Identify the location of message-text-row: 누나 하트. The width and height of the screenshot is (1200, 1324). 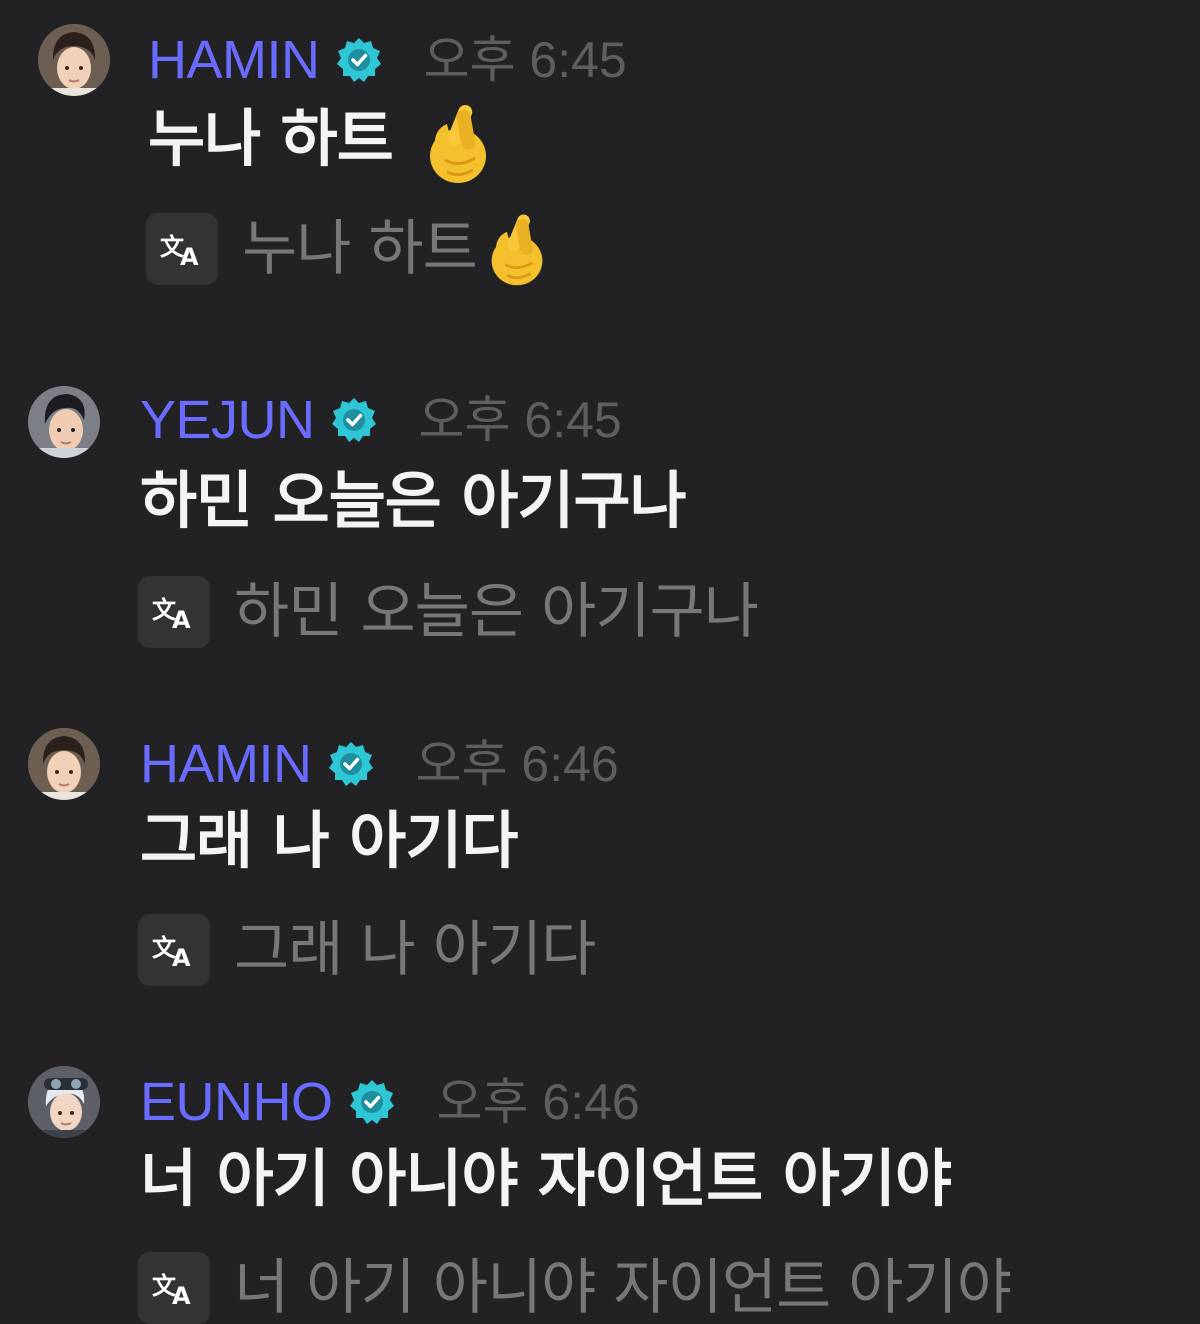
(319, 143).